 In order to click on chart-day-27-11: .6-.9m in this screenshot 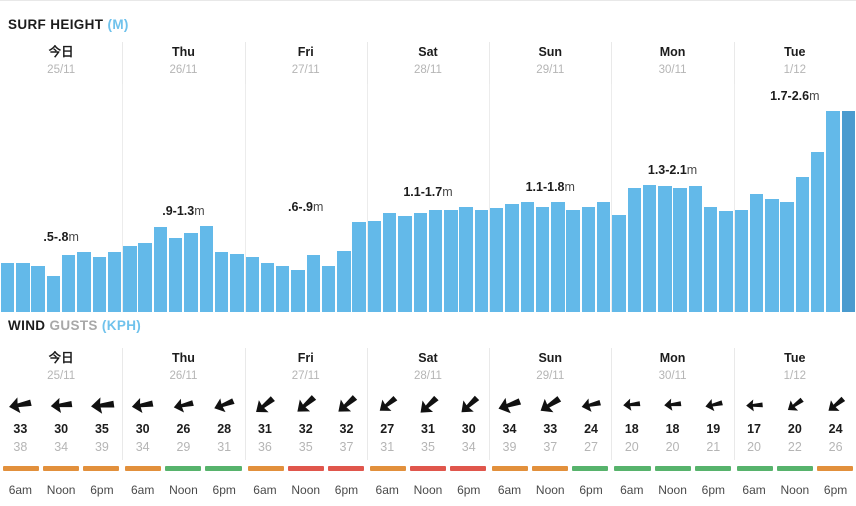, I will do `click(305, 198)`.